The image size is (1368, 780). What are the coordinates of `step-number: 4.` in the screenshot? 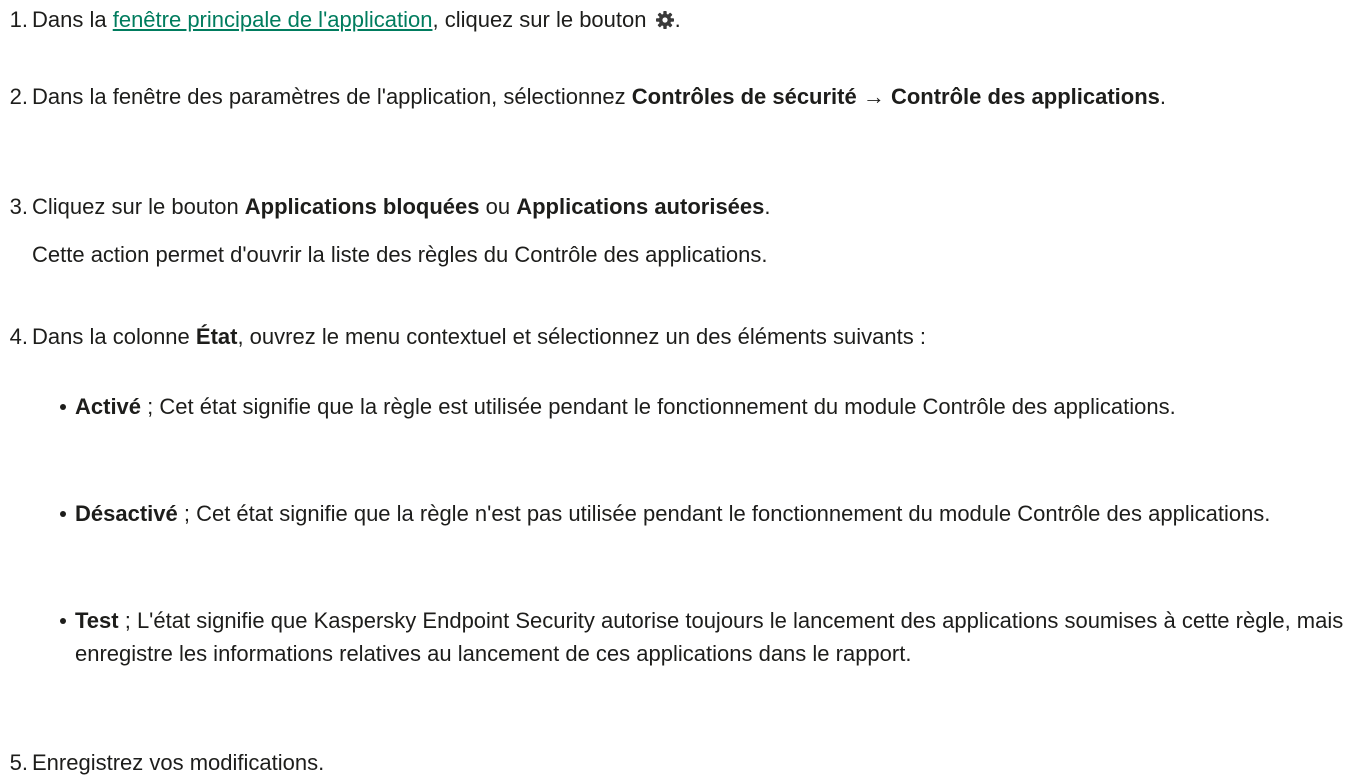 It's located at (18, 336).